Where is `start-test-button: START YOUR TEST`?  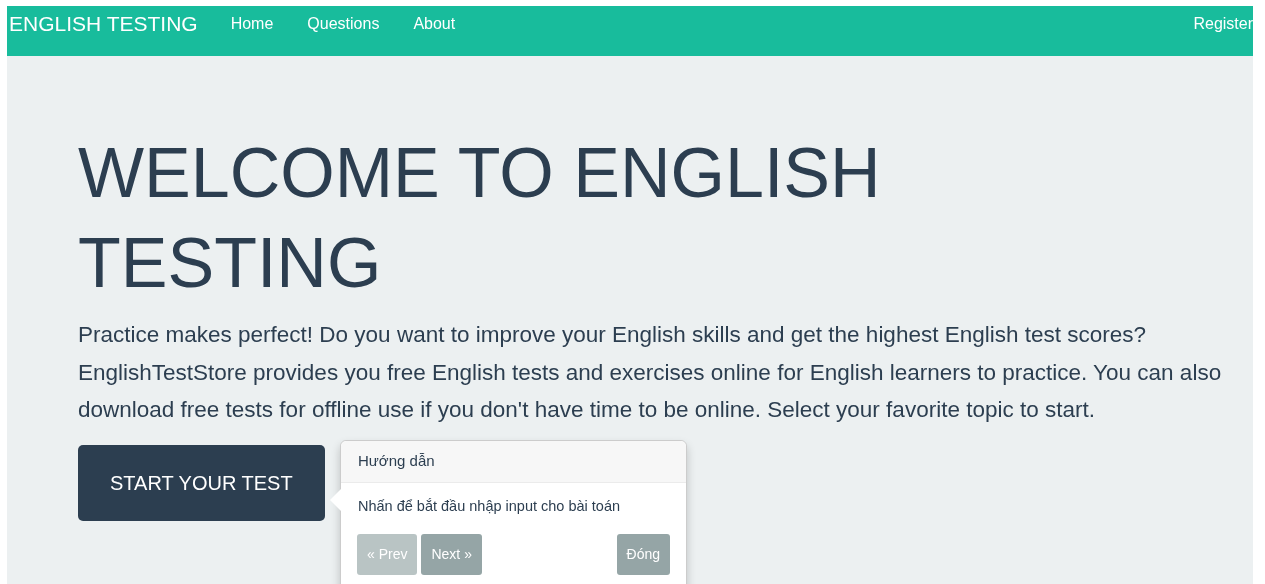
start-test-button: START YOUR TEST is located at coordinates (201, 482).